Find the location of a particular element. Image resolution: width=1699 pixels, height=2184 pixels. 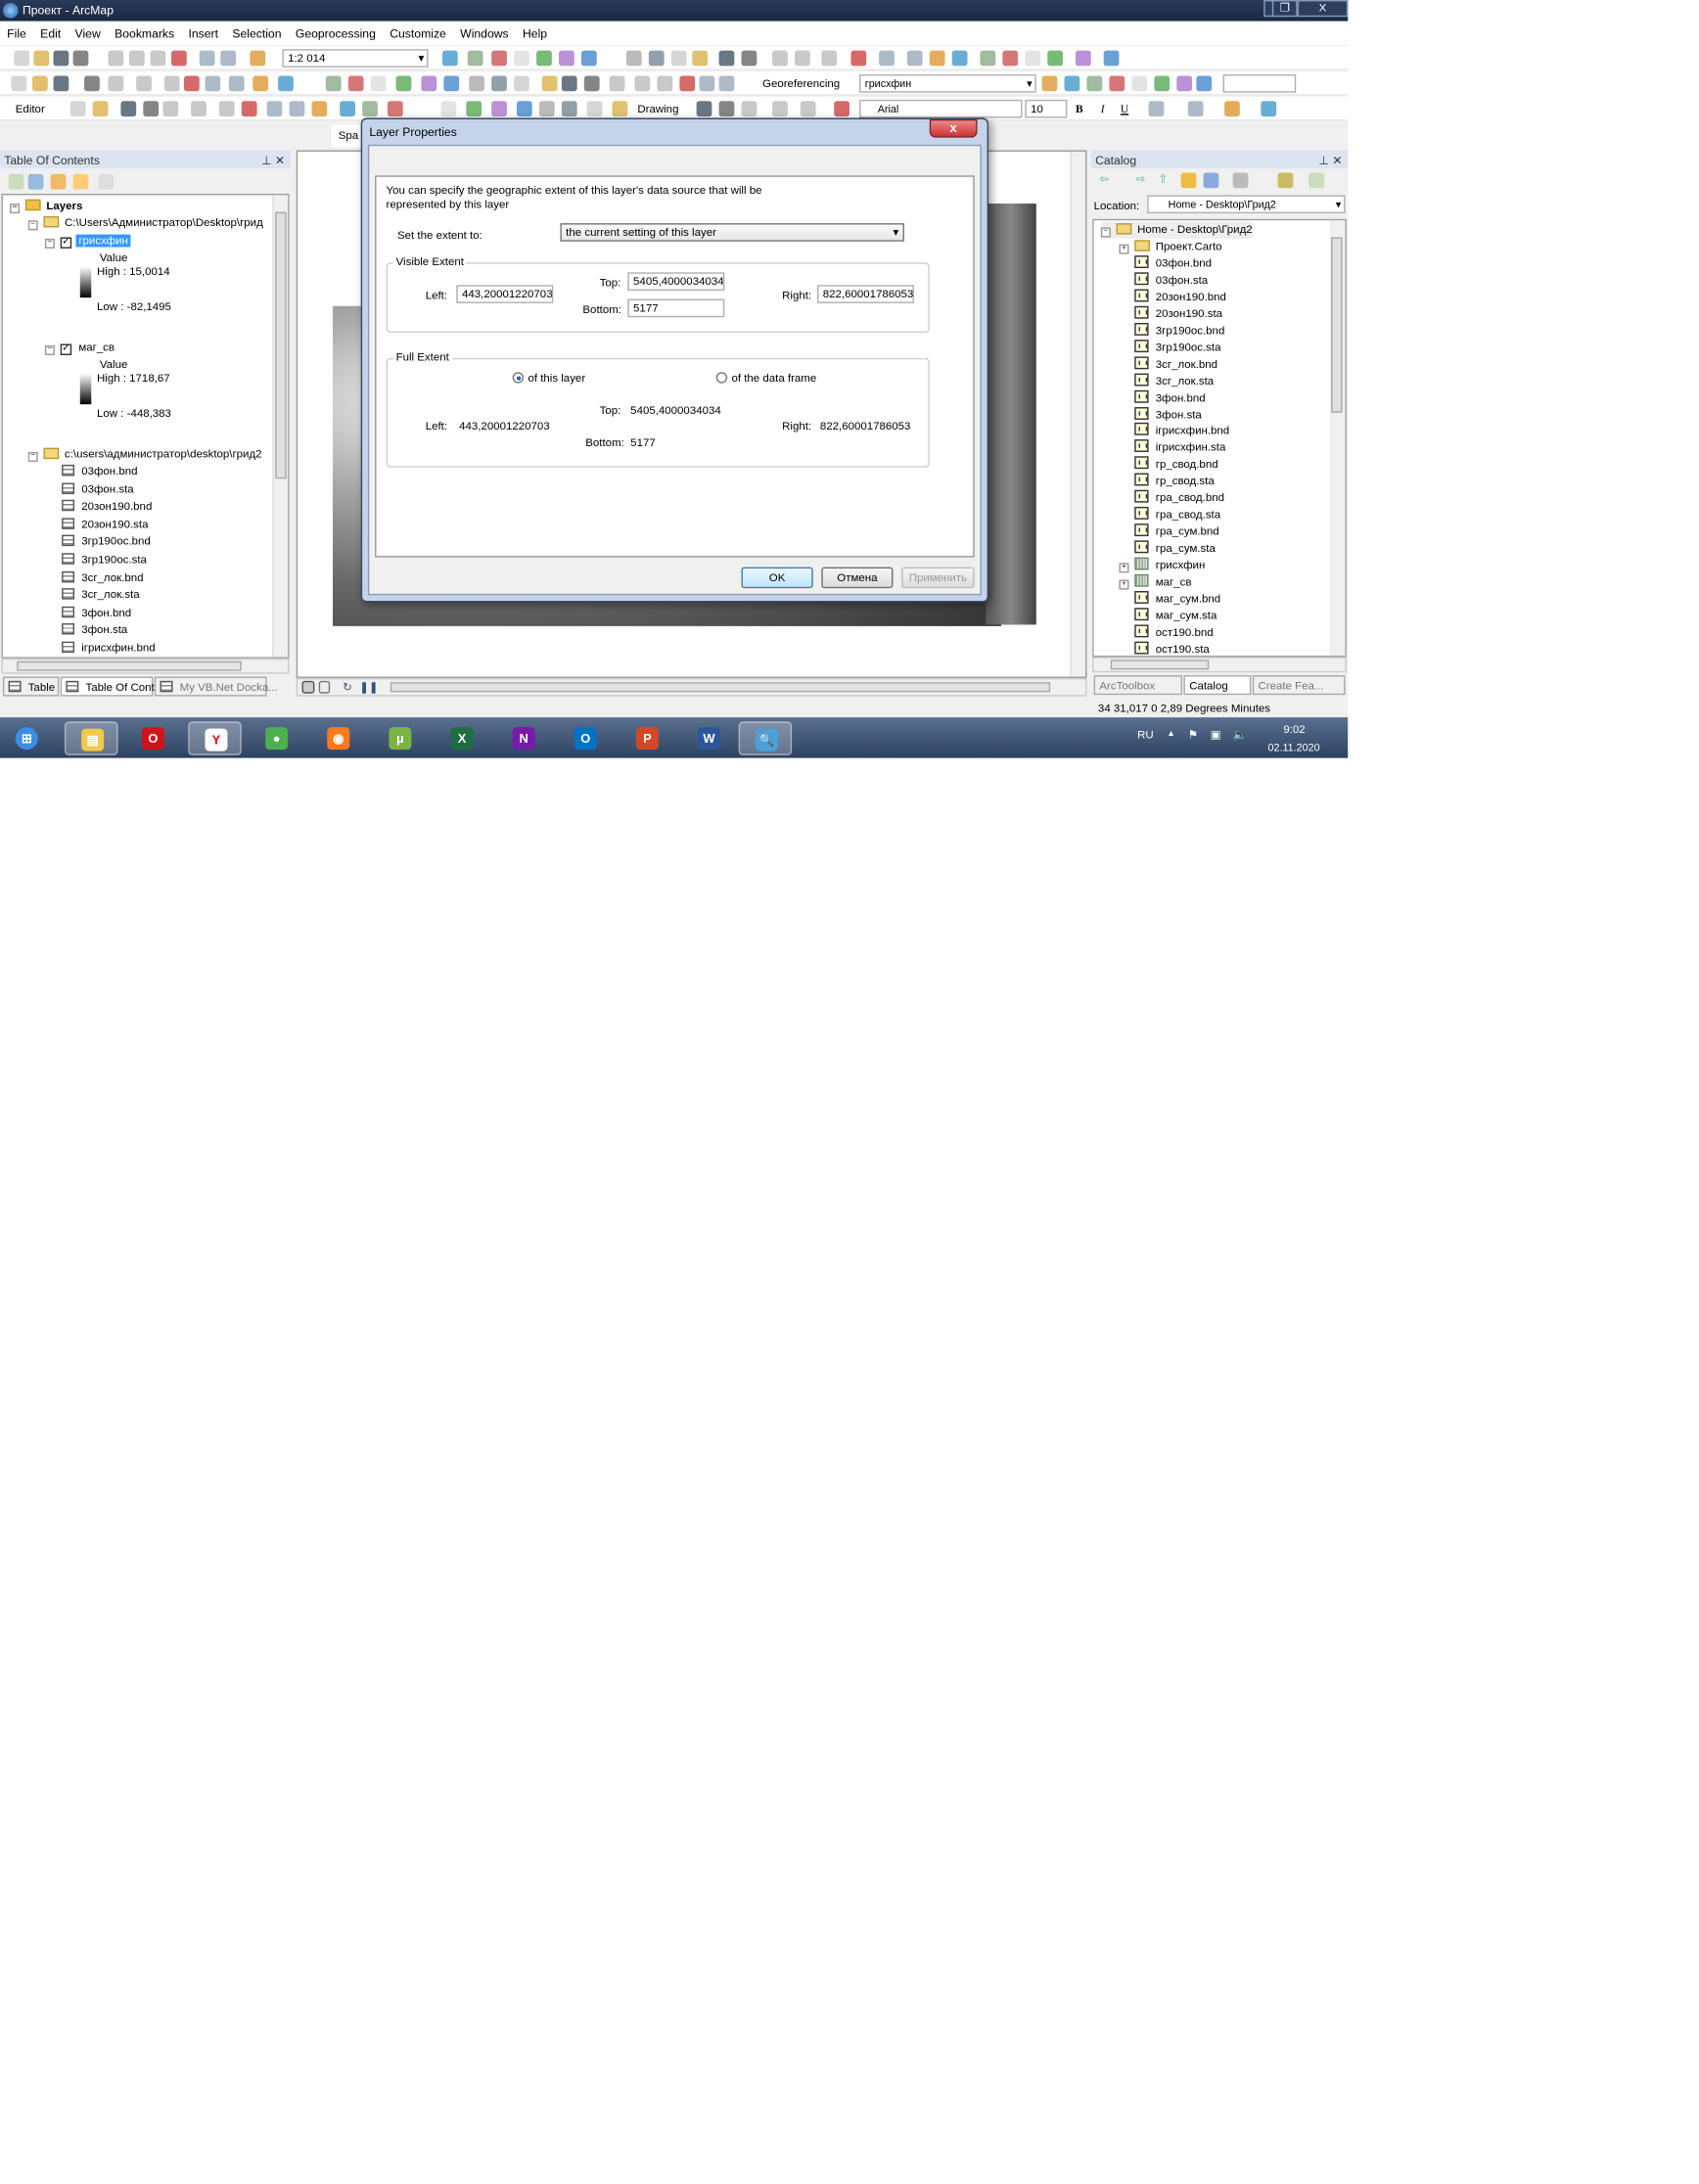

scale-combobox: 1:2 014 ▾ is located at coordinates (355, 58).